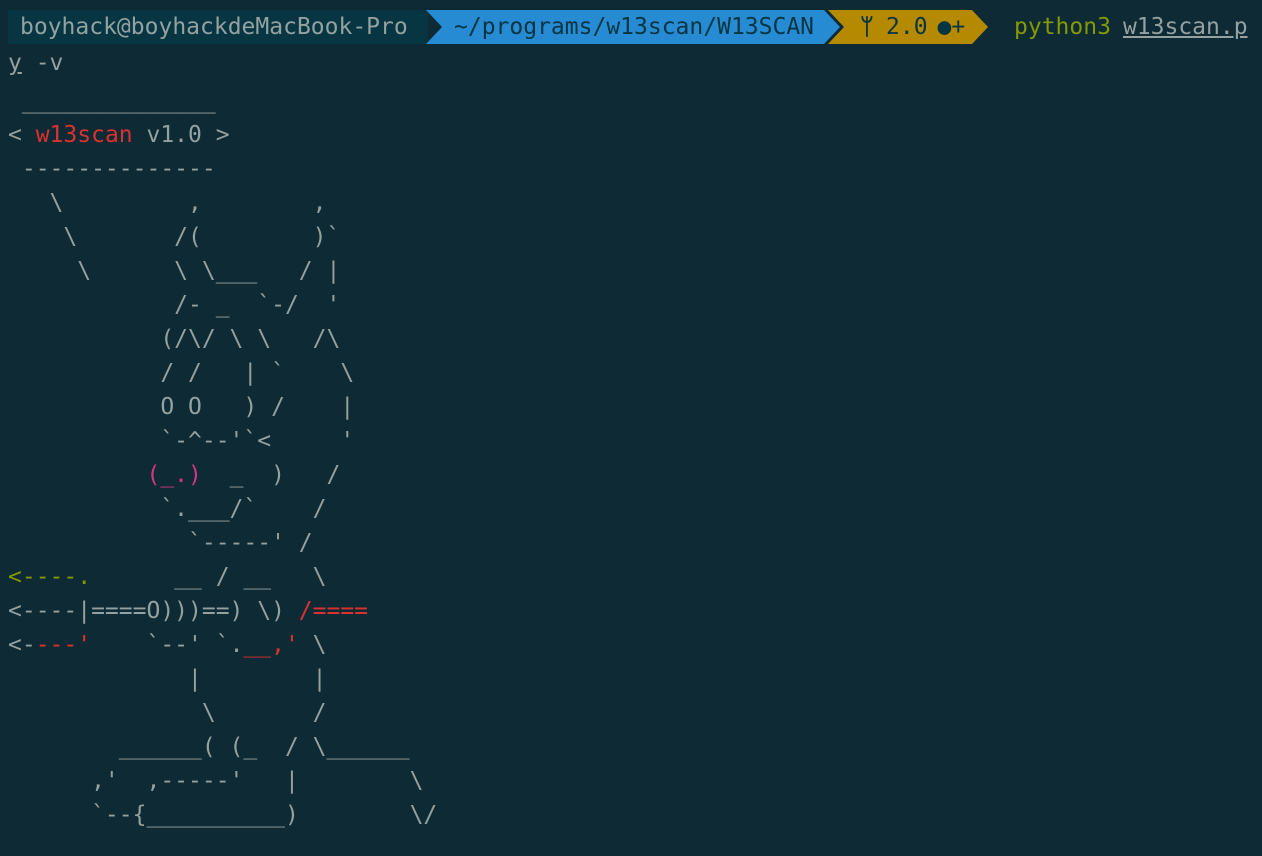  What do you see at coordinates (174, 271) in the screenshot?
I see `ascii-line: \ \ \___ / |` at bounding box center [174, 271].